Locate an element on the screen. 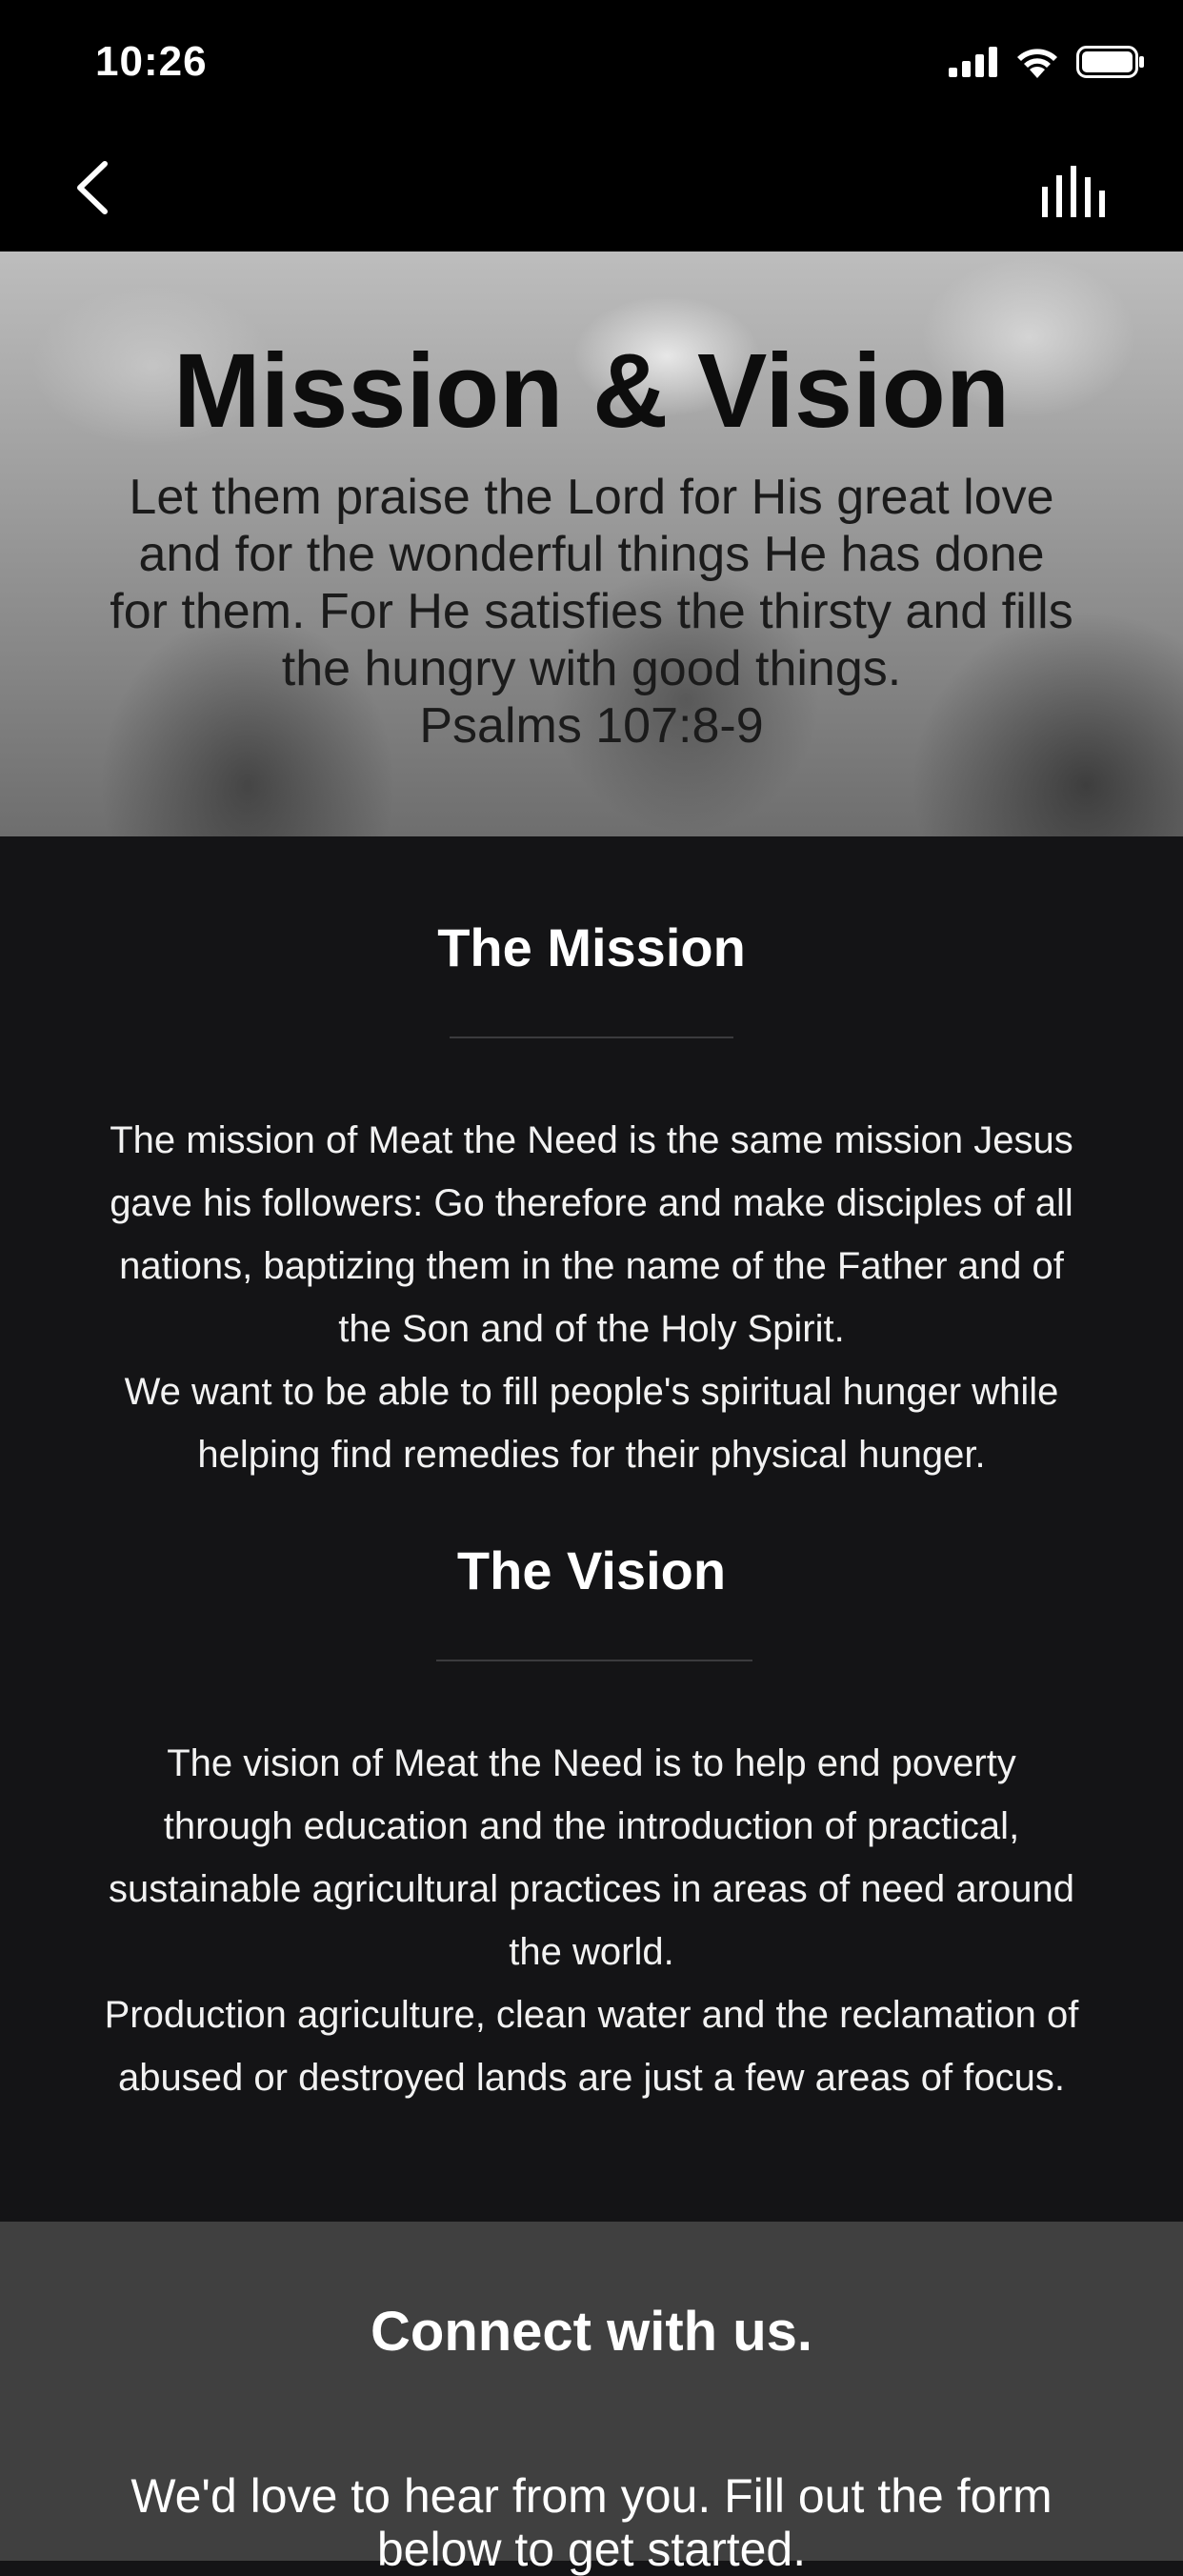 The height and width of the screenshot is (2576, 1183). vision-divider is located at coordinates (594, 1660).